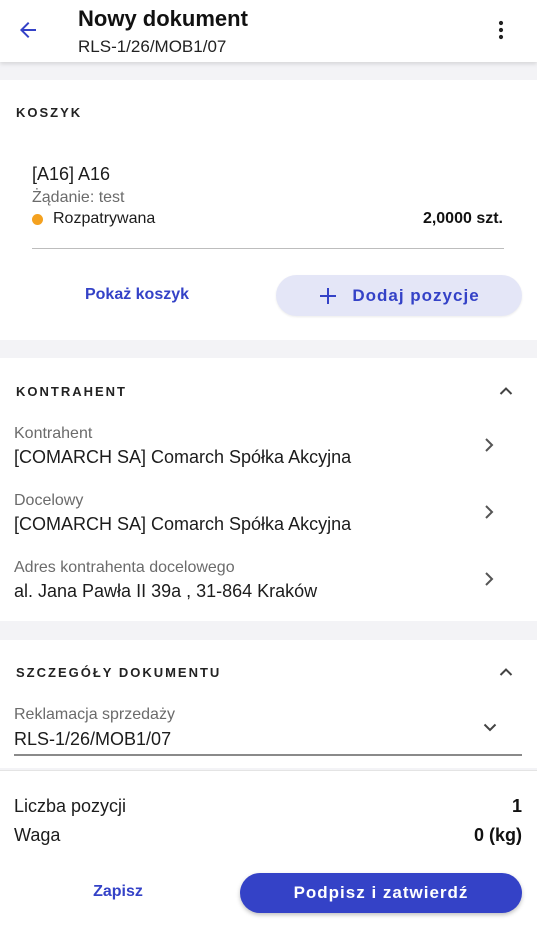 The height and width of the screenshot is (937, 537). What do you see at coordinates (516, 806) in the screenshot?
I see `items-count-value: 1` at bounding box center [516, 806].